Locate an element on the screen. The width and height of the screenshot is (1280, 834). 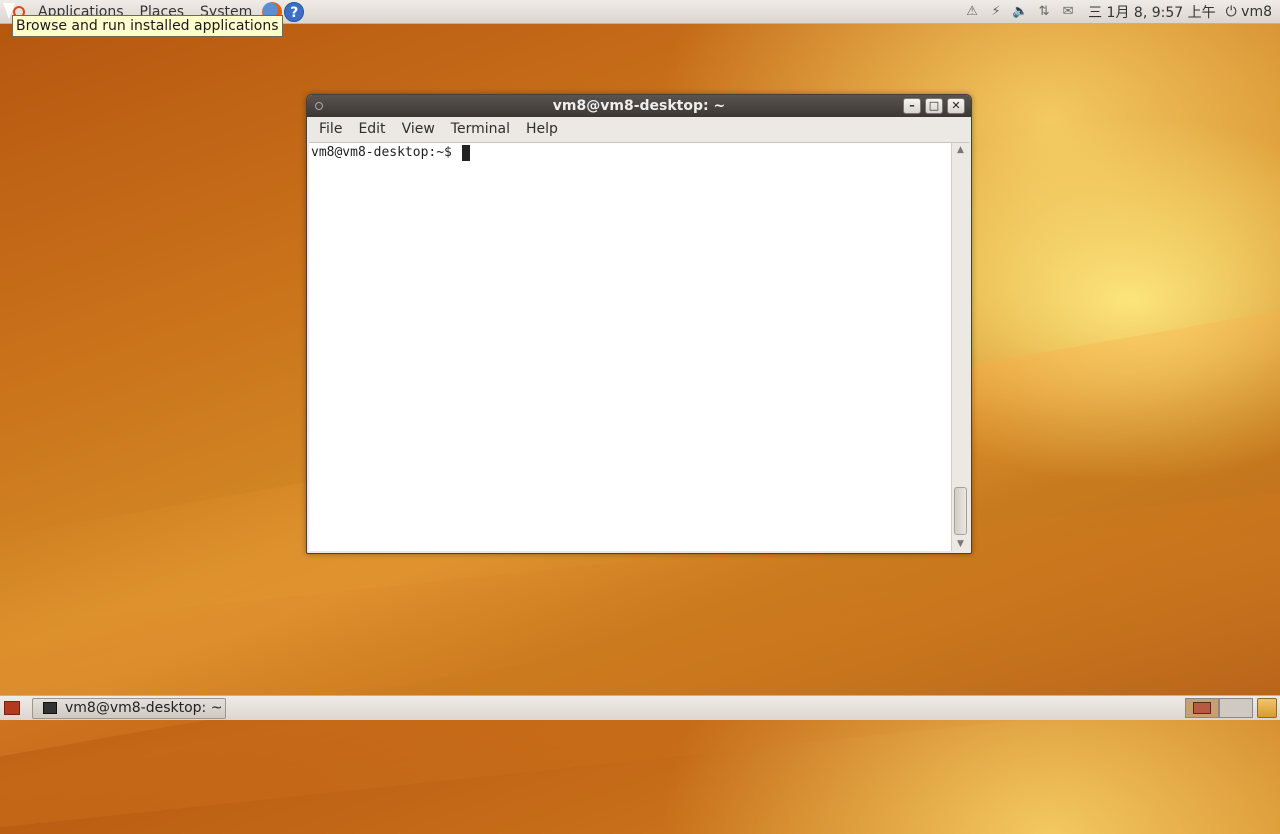
system-tray: ⚠ ⚡ 🔈 ⇅ ✉ 三 1月 8, 9:57 上午 ⏻ vm8 is located at coordinates (1121, 12).